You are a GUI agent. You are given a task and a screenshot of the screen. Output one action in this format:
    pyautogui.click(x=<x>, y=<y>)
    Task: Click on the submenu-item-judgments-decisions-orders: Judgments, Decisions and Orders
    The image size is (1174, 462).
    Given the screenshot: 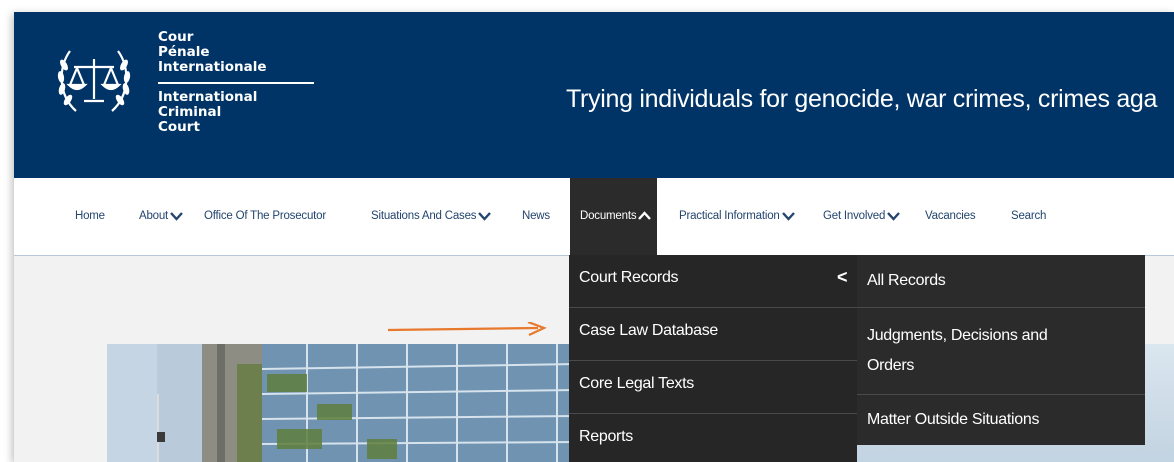 What is the action you would take?
    pyautogui.click(x=1001, y=351)
    